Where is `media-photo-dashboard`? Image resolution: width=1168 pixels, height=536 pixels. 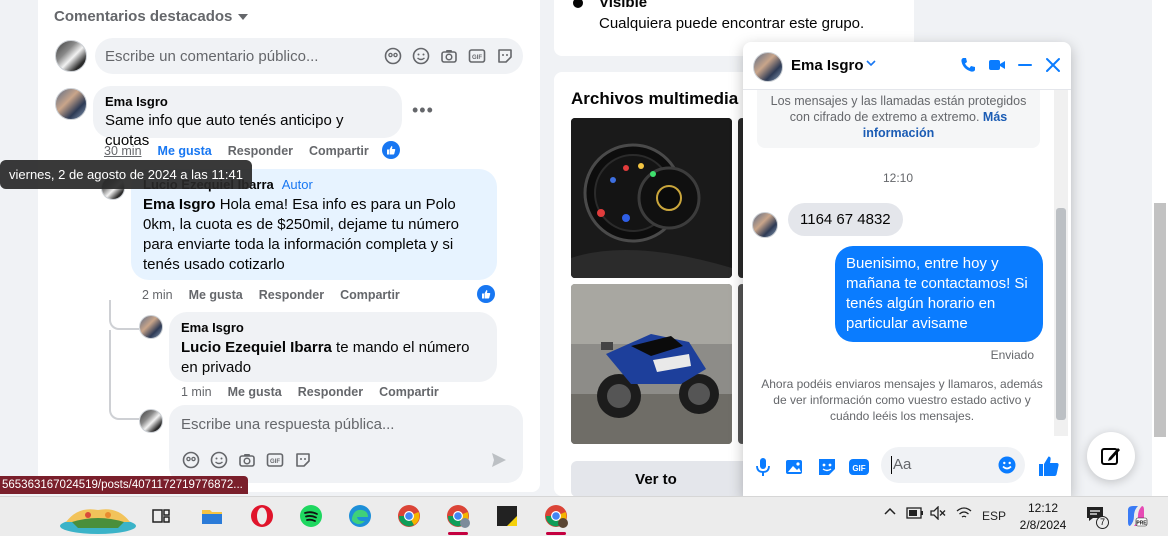 media-photo-dashboard is located at coordinates (651, 198).